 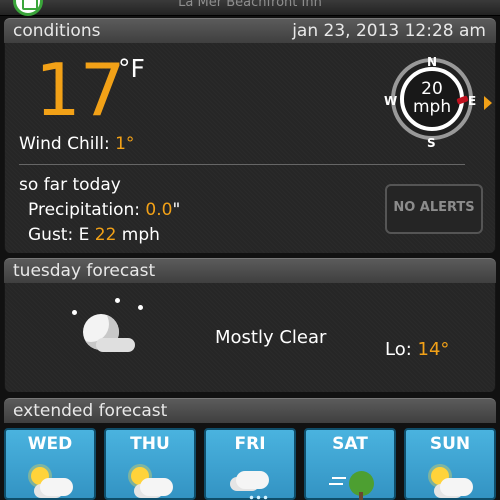 I want to click on wind-speed-readout: 20 mph, so click(x=432, y=98).